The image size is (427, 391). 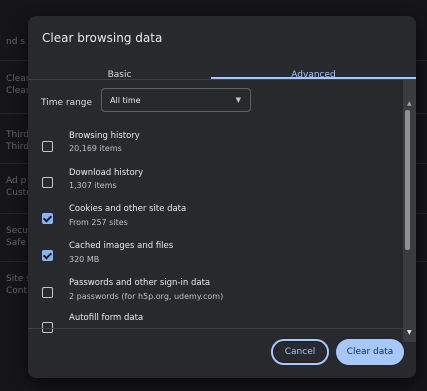 What do you see at coordinates (47, 182) in the screenshot?
I see `download-history-checkbox` at bounding box center [47, 182].